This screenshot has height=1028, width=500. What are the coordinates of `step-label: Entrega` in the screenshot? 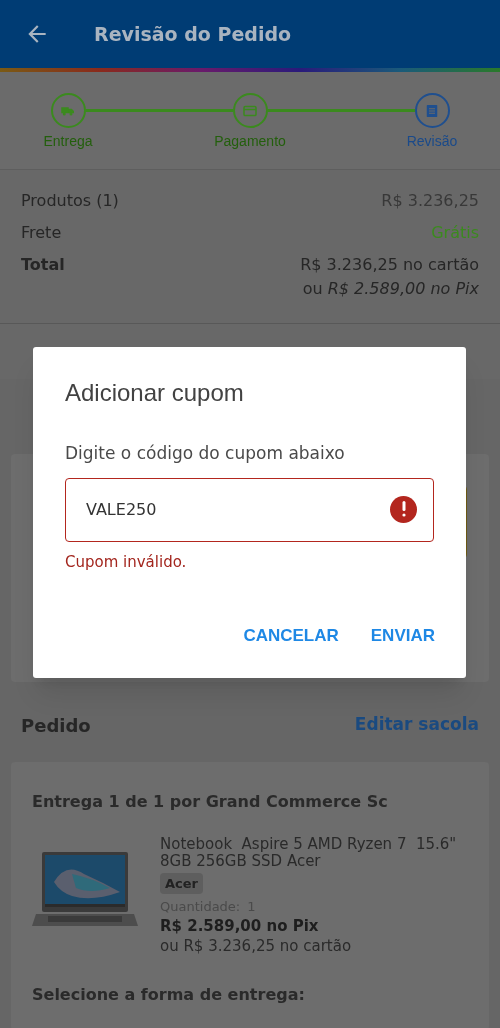 It's located at (68, 141).